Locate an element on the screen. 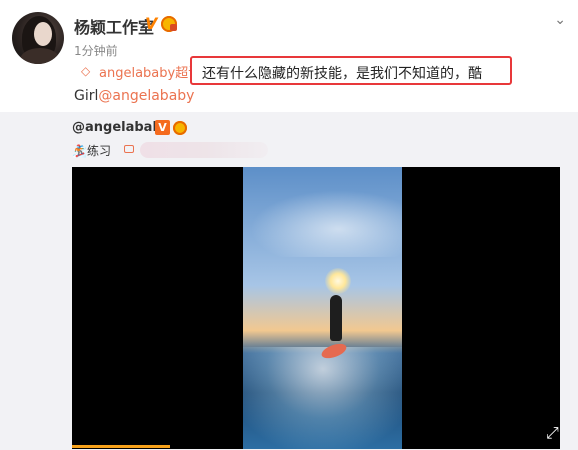 This screenshot has height=450, width=578. post-line2: Girl@angelababy is located at coordinates (134, 96).